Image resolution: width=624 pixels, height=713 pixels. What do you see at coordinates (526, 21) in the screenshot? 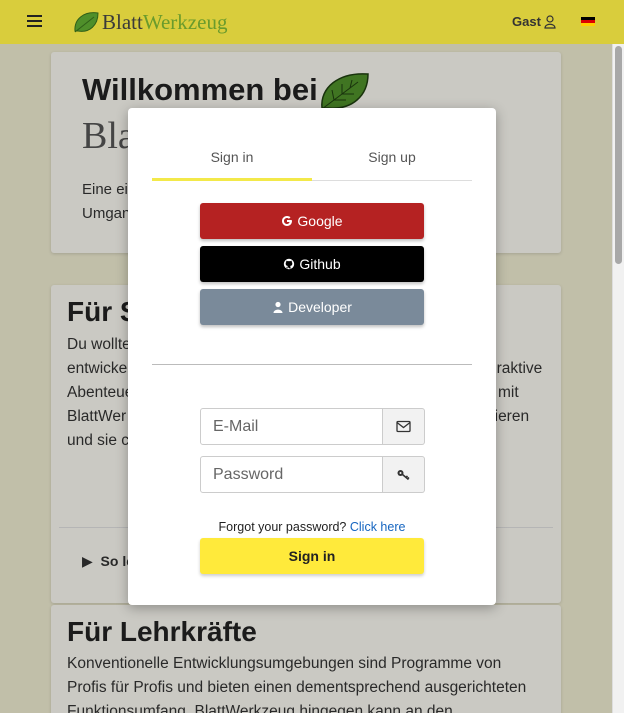
I see `user-label: Gast` at bounding box center [526, 21].